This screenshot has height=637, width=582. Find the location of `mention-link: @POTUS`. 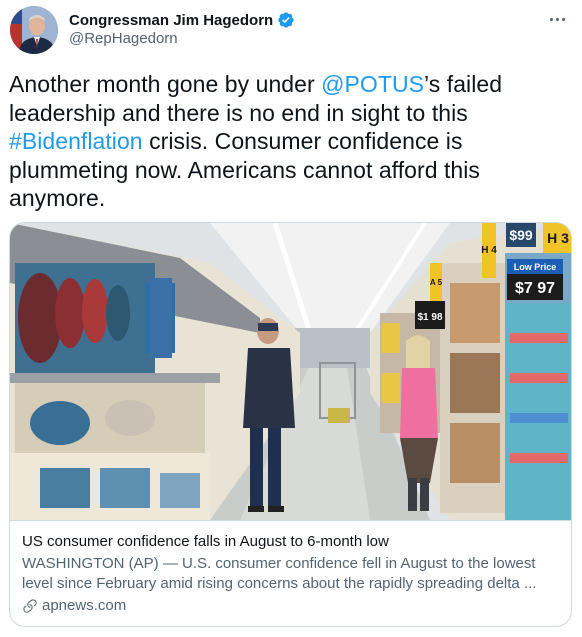

mention-link: @POTUS is located at coordinates (372, 84).